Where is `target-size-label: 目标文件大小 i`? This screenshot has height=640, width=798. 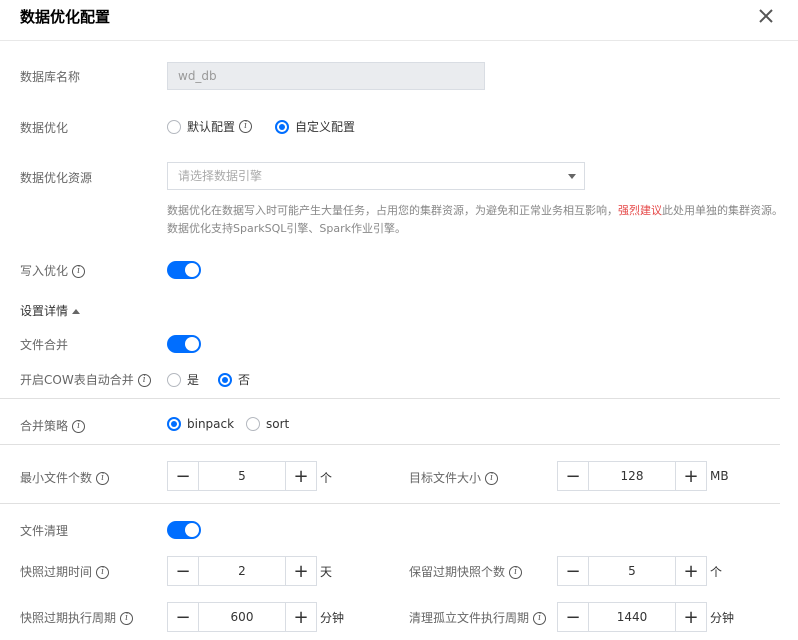 target-size-label: 目标文件大小 i is located at coordinates (454, 477).